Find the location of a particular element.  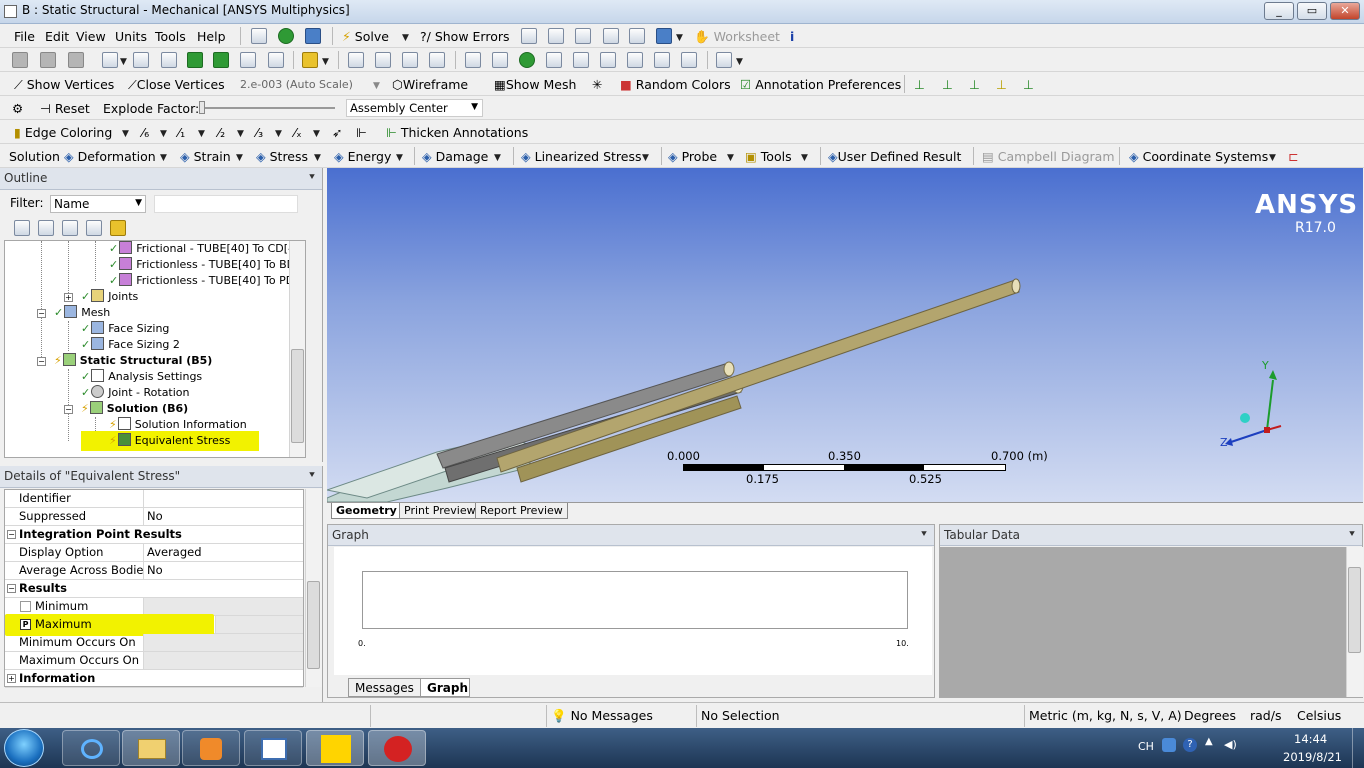

detail-row-average-across-bodies: Average Across Bodies No is located at coordinates (154, 571).